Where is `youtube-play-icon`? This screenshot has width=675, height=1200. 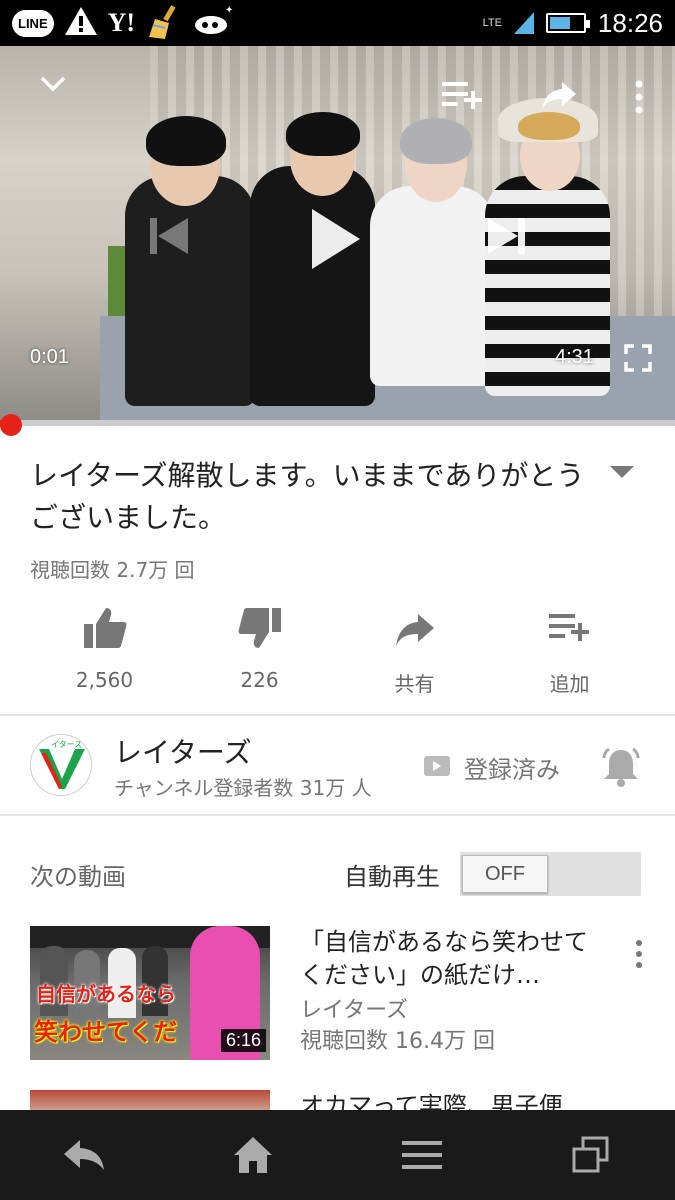 youtube-play-icon is located at coordinates (437, 766).